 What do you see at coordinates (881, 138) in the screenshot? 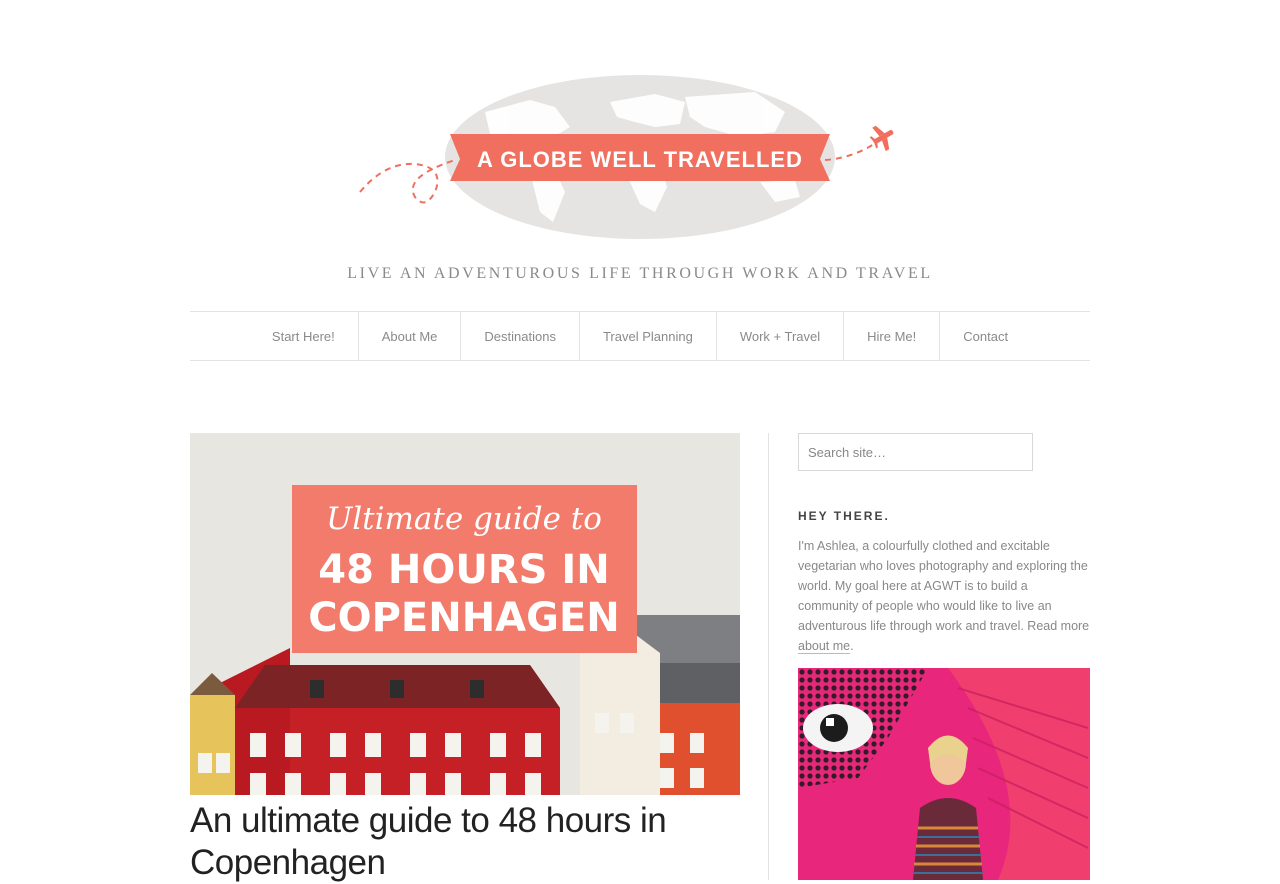
I see `plane-icon` at bounding box center [881, 138].